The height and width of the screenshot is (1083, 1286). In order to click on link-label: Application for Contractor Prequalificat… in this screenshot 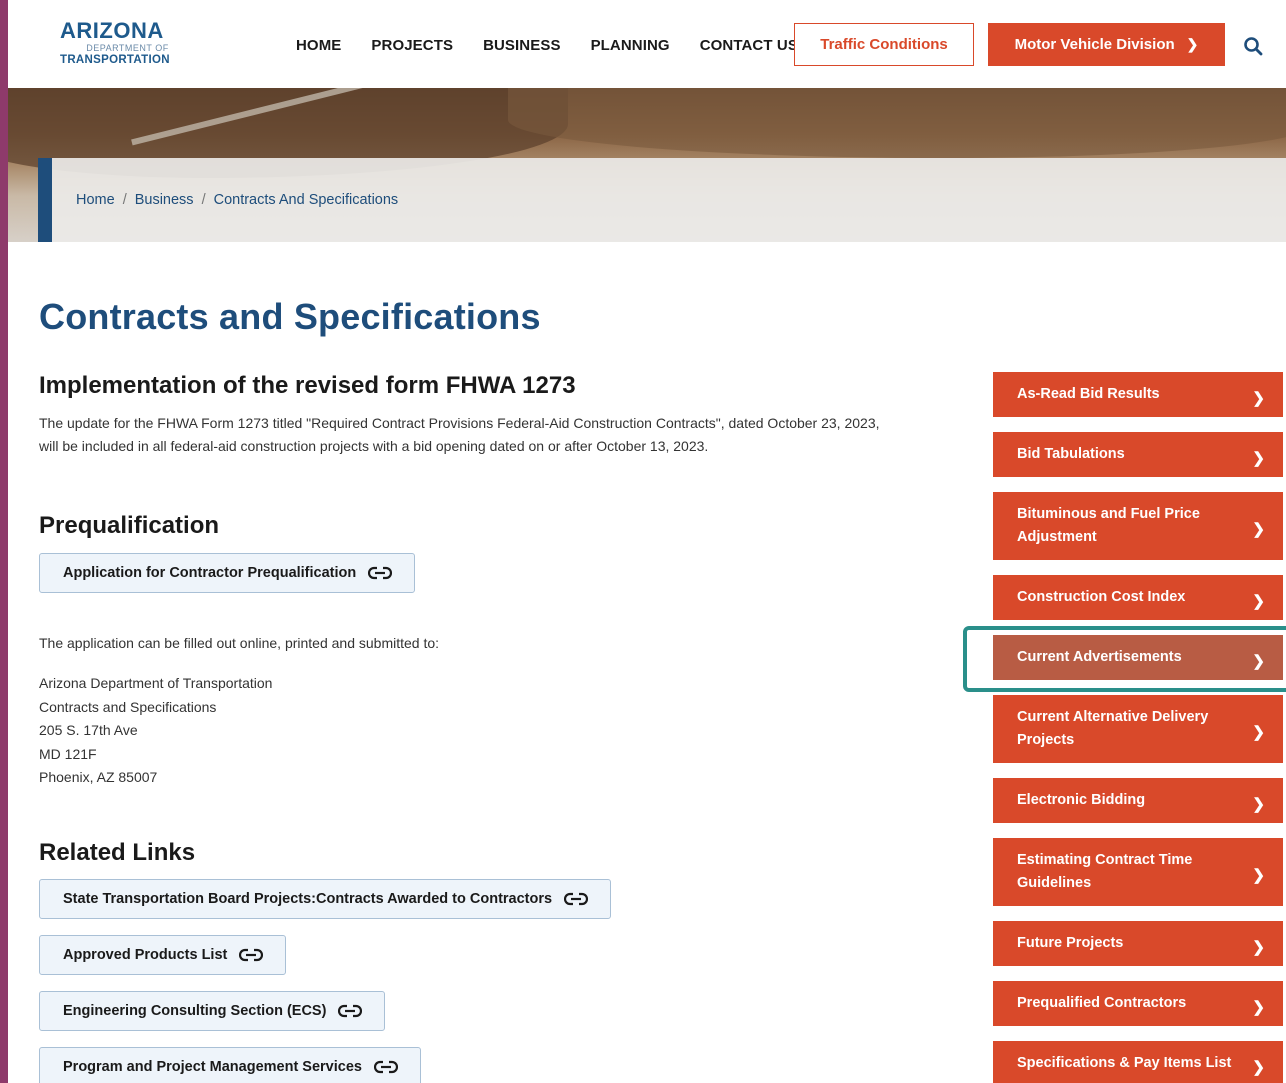, I will do `click(210, 573)`.